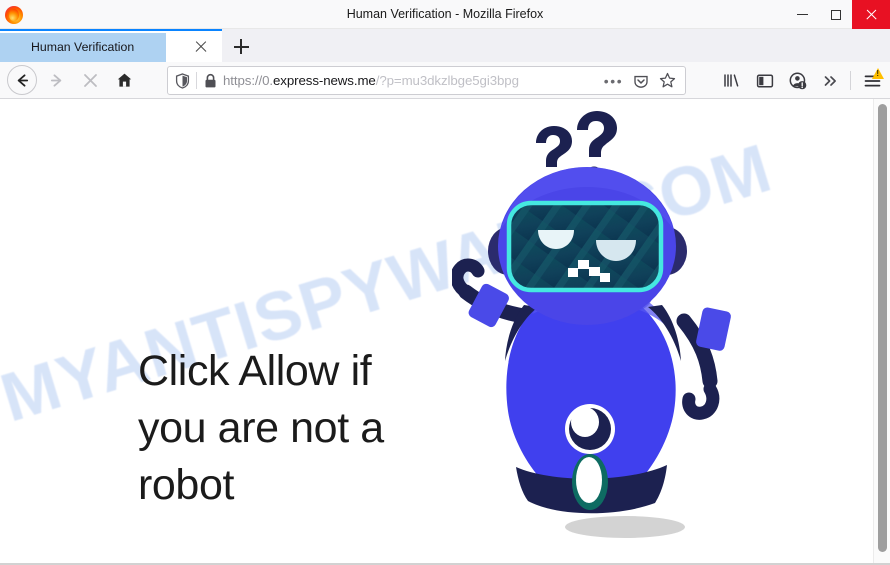 This screenshot has width=890, height=565. I want to click on arrow-left-icon, so click(22, 80).